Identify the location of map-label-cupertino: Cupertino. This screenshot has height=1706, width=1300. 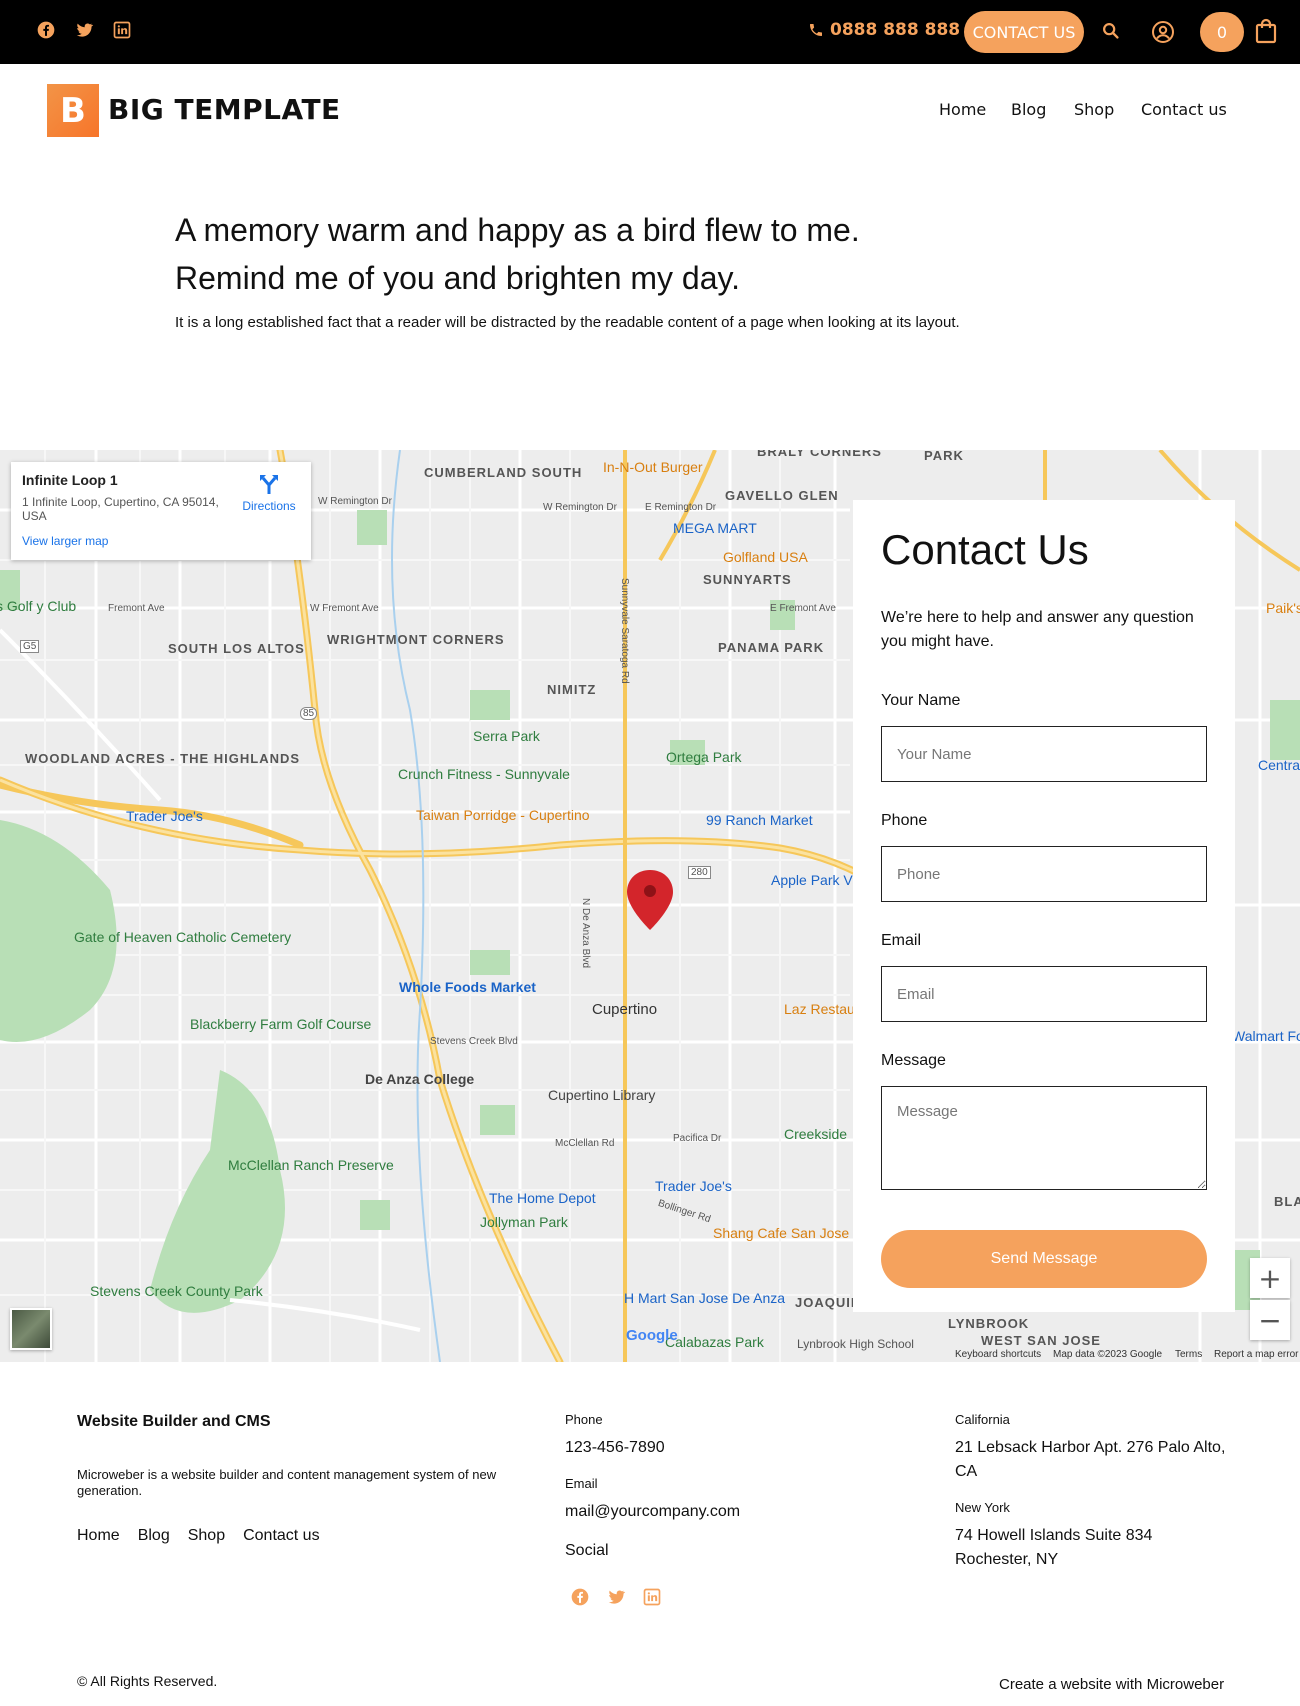
(625, 1009).